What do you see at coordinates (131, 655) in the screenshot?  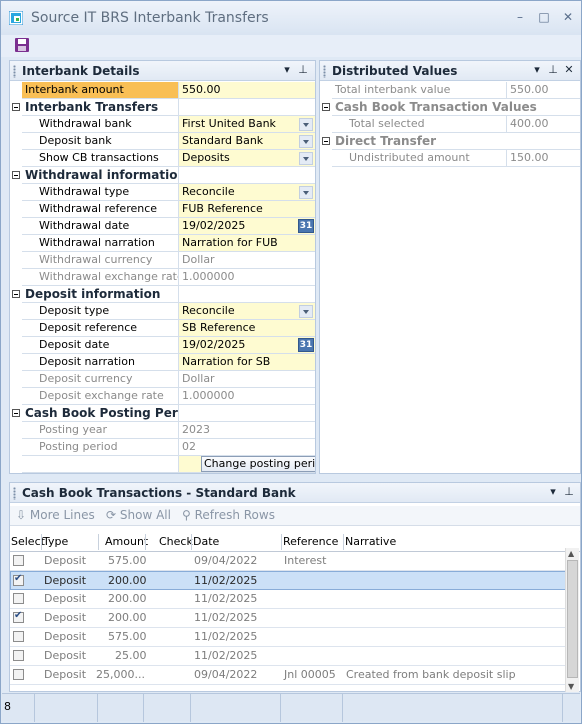 I see `cell-amount: 25.00` at bounding box center [131, 655].